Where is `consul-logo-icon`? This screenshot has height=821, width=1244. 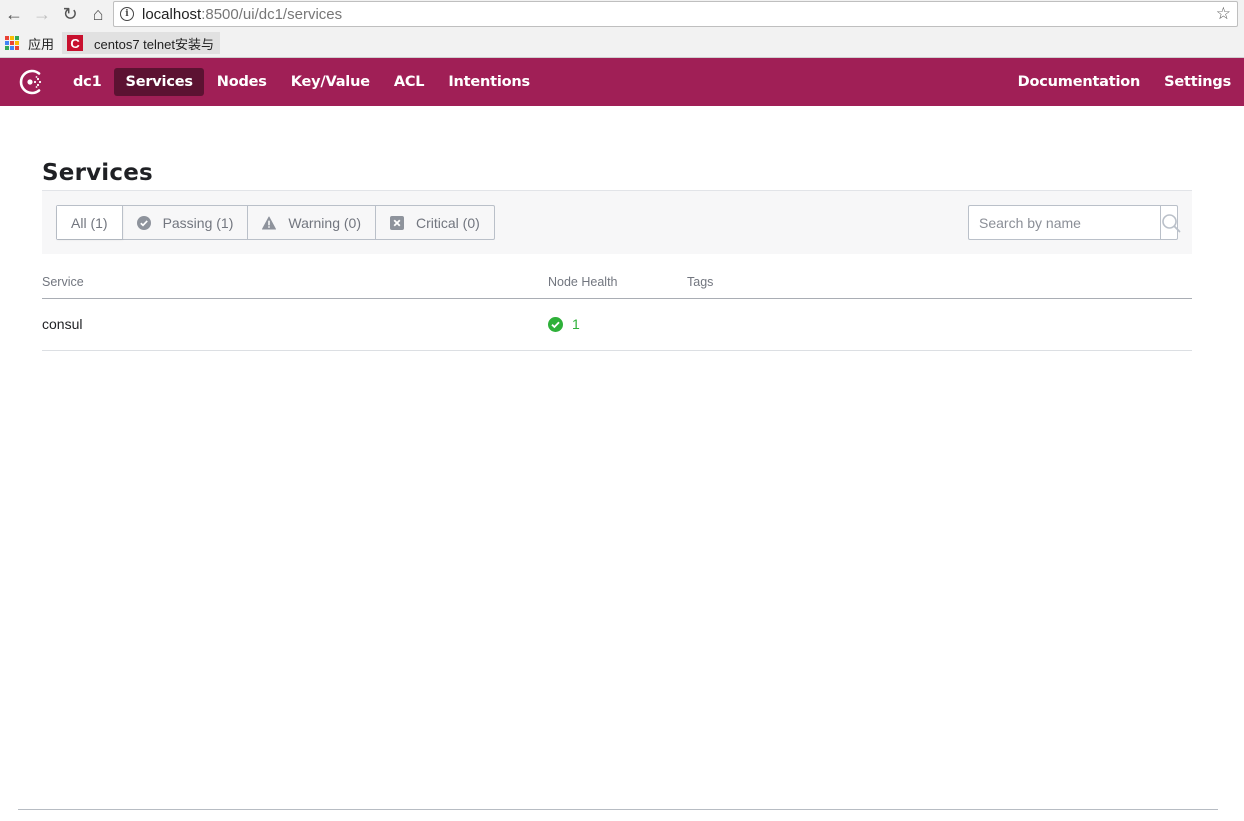
consul-logo-icon is located at coordinates (32, 82).